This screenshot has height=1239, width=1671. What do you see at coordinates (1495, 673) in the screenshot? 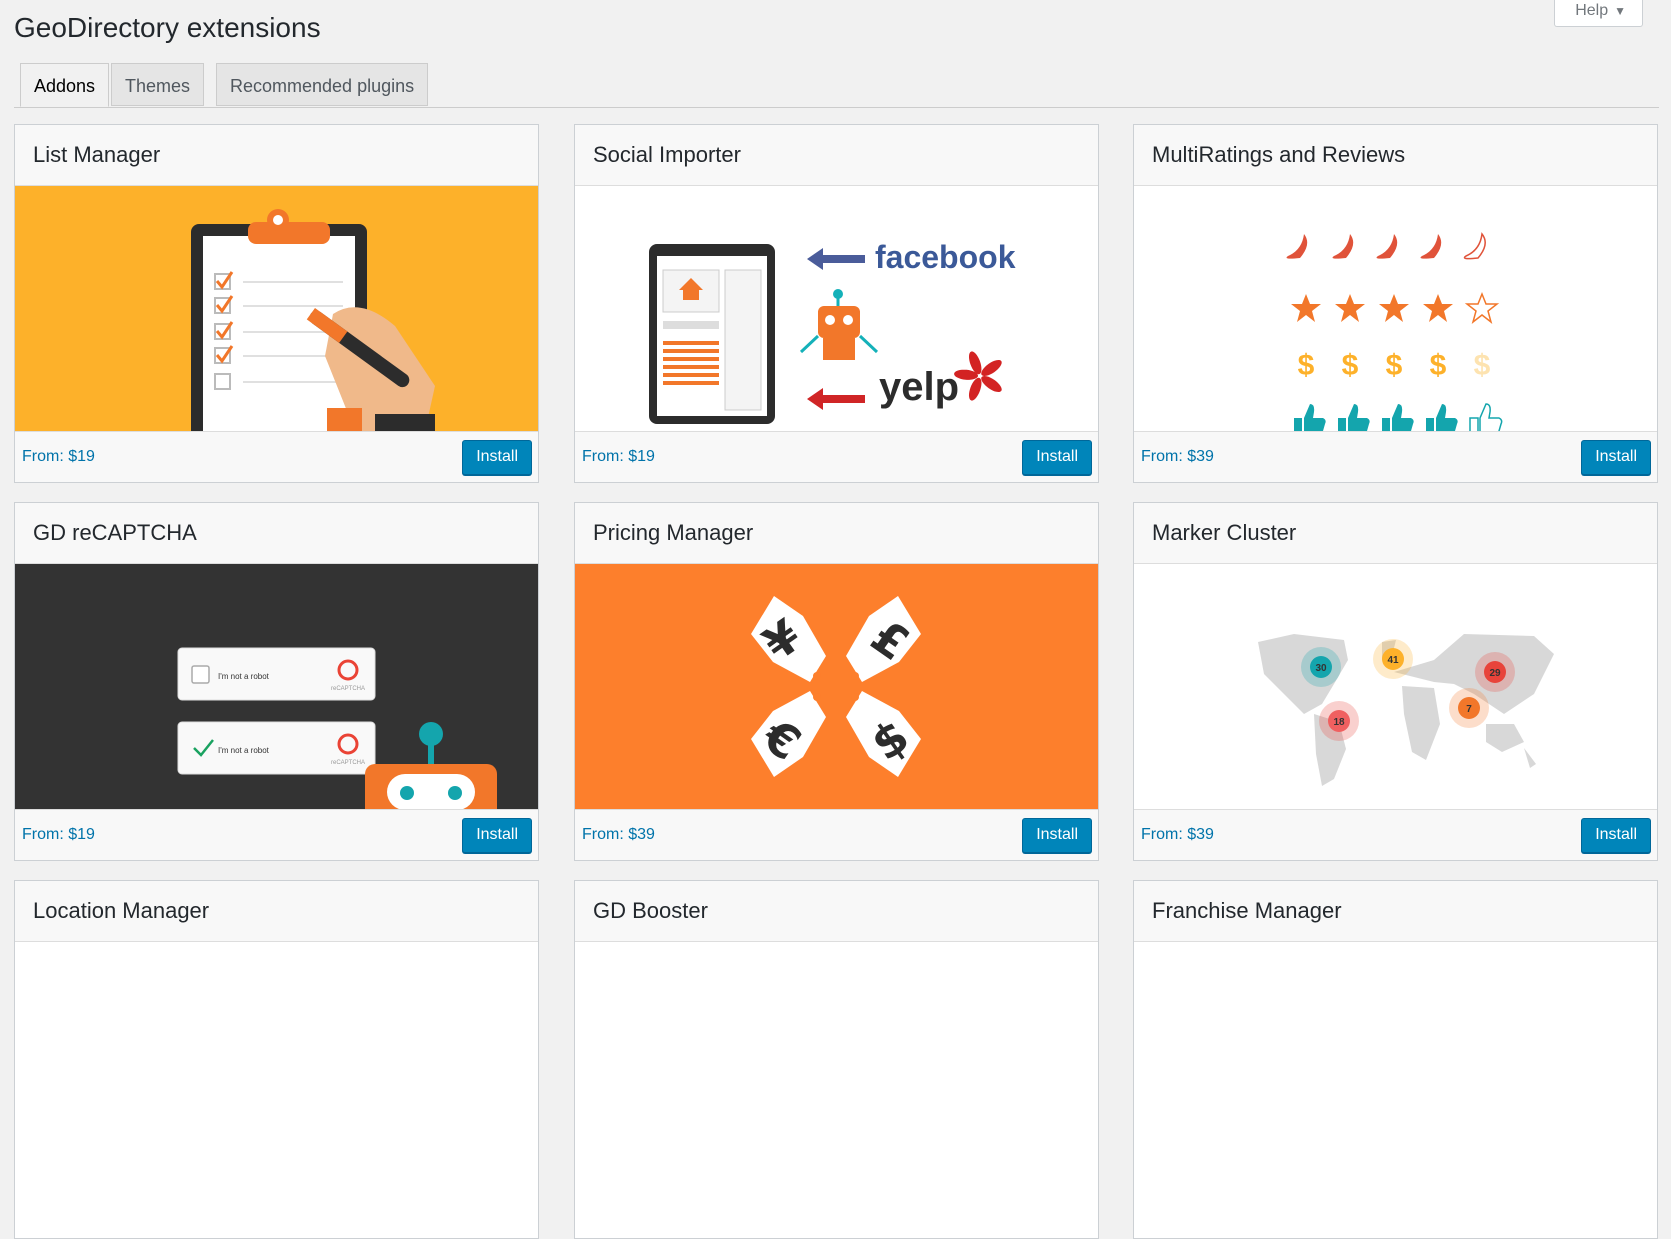
I see `cluster-count: 29` at bounding box center [1495, 673].